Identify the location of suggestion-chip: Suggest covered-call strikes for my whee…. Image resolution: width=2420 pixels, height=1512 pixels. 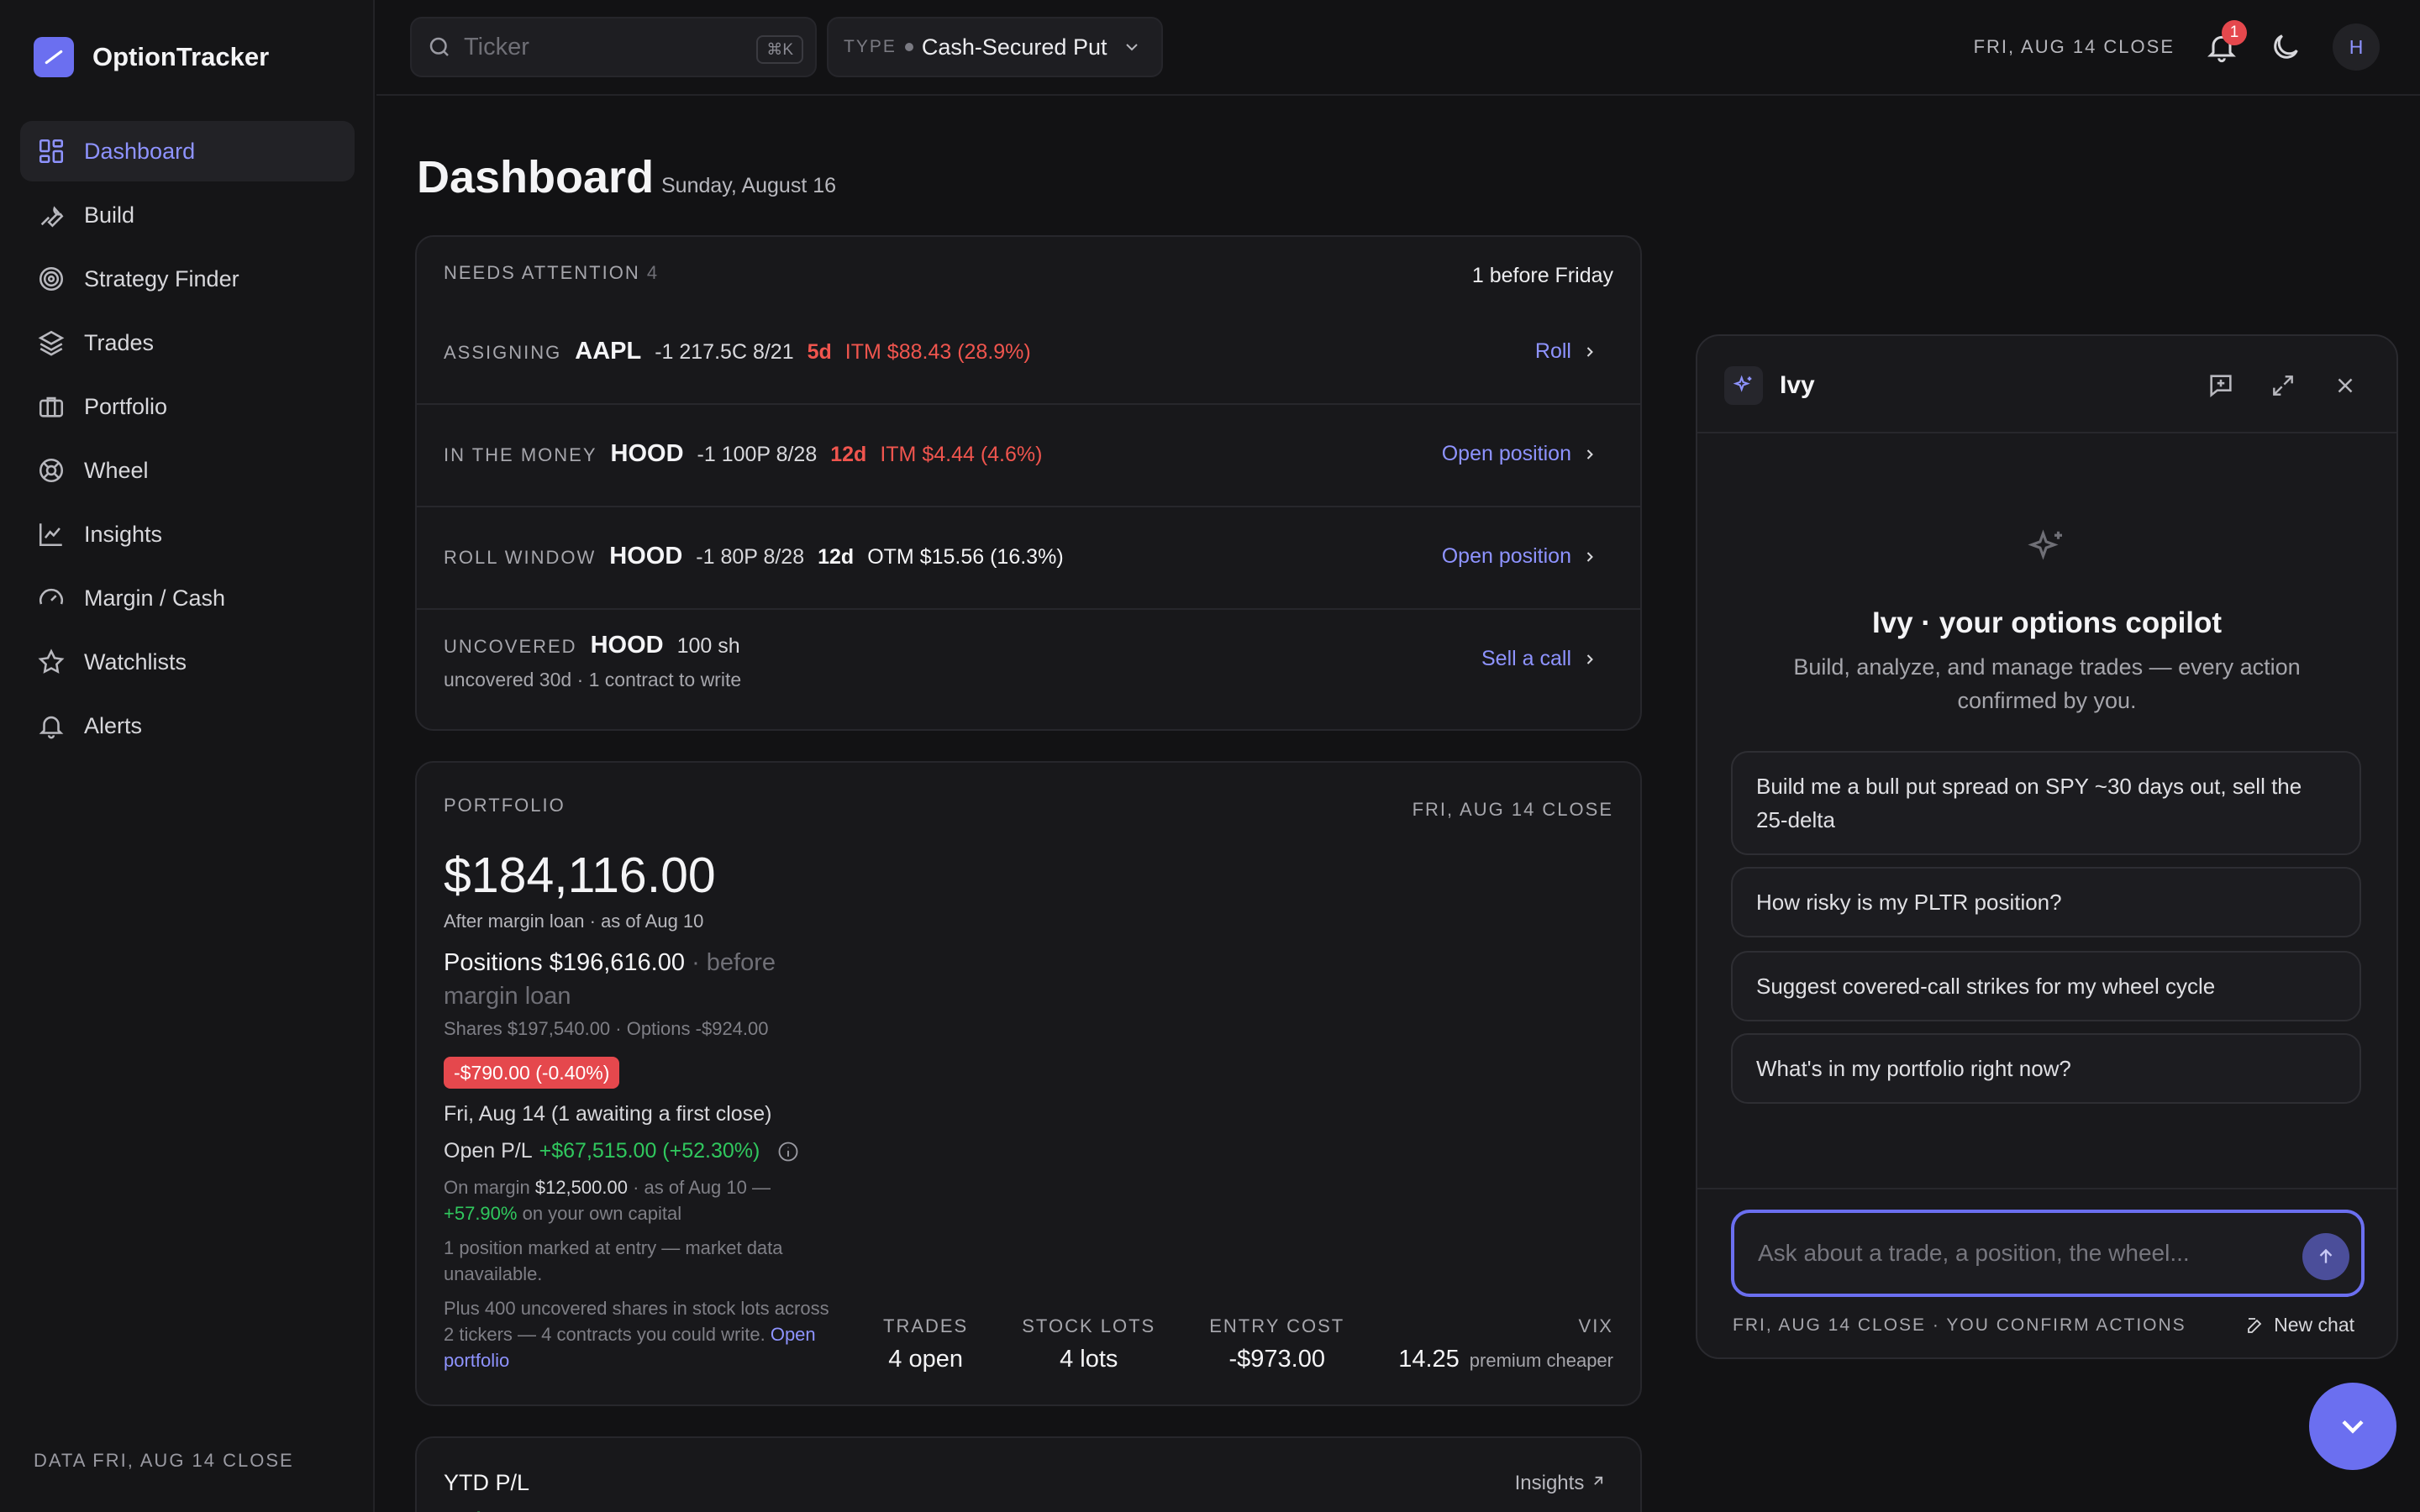
(2046, 986).